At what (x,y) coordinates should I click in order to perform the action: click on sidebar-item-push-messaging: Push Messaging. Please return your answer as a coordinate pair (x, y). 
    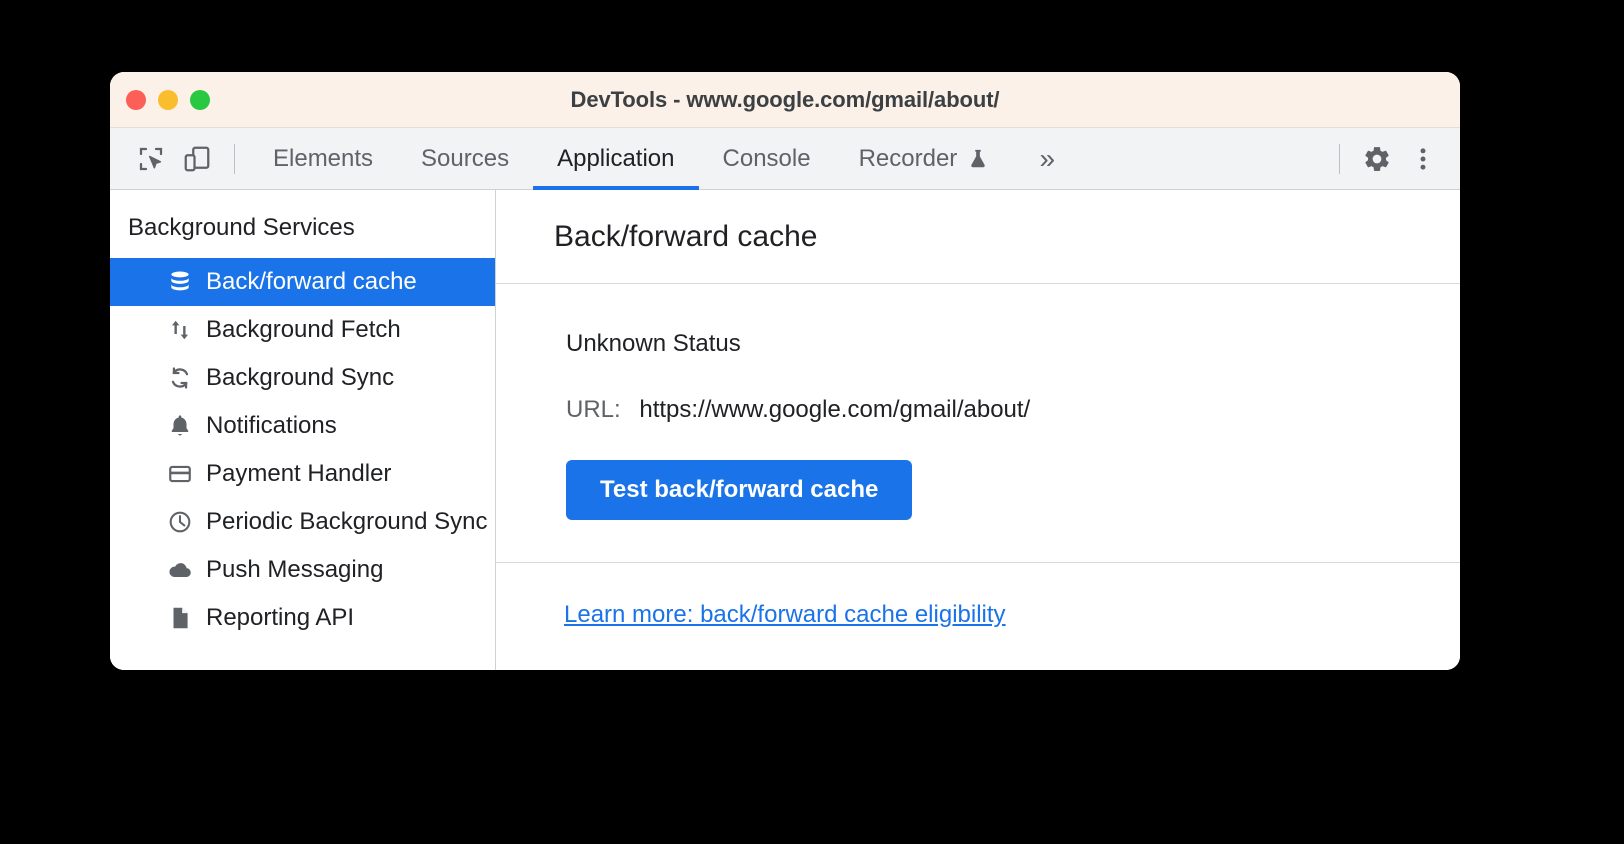
    Looking at the image, I should click on (302, 570).